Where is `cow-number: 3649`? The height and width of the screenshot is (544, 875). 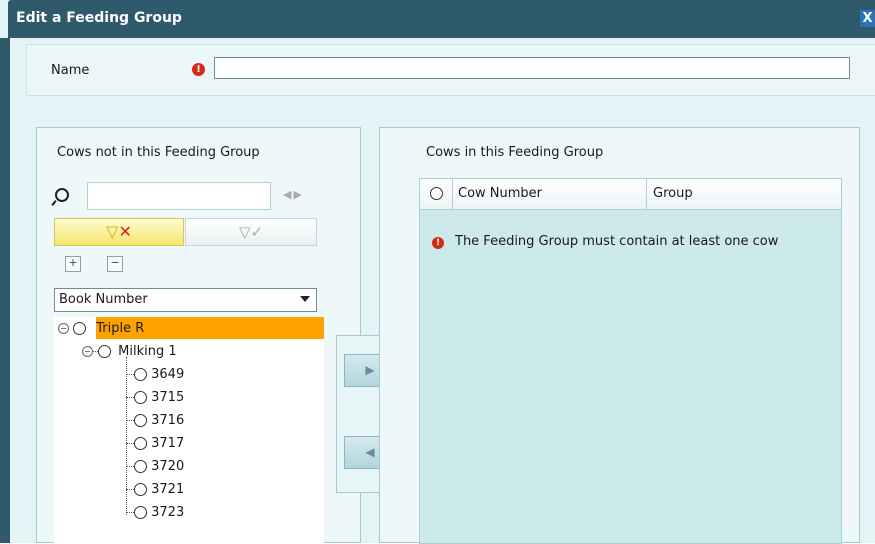 cow-number: 3649 is located at coordinates (168, 374).